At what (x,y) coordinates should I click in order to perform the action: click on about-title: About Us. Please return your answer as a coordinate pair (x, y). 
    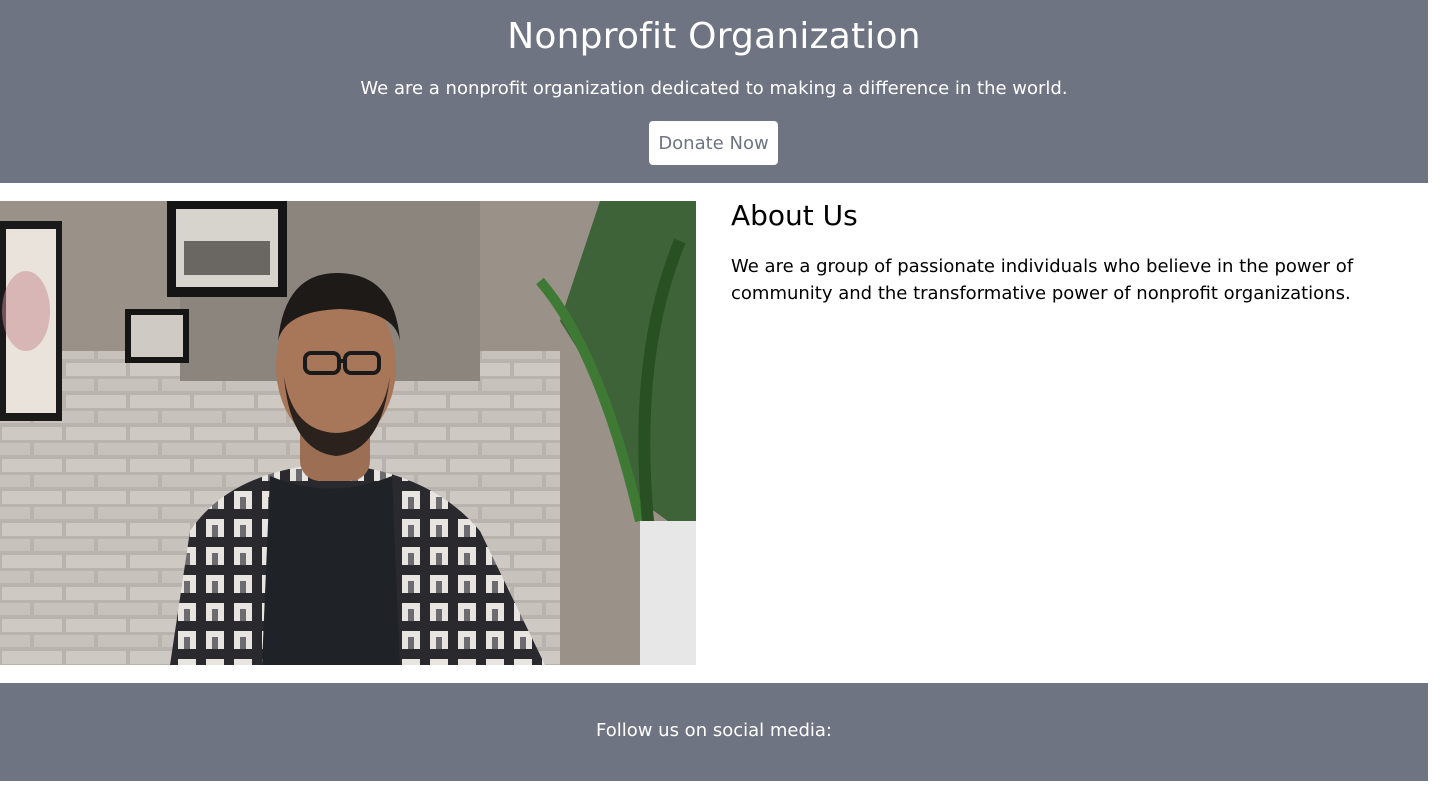
    Looking at the image, I should click on (794, 215).